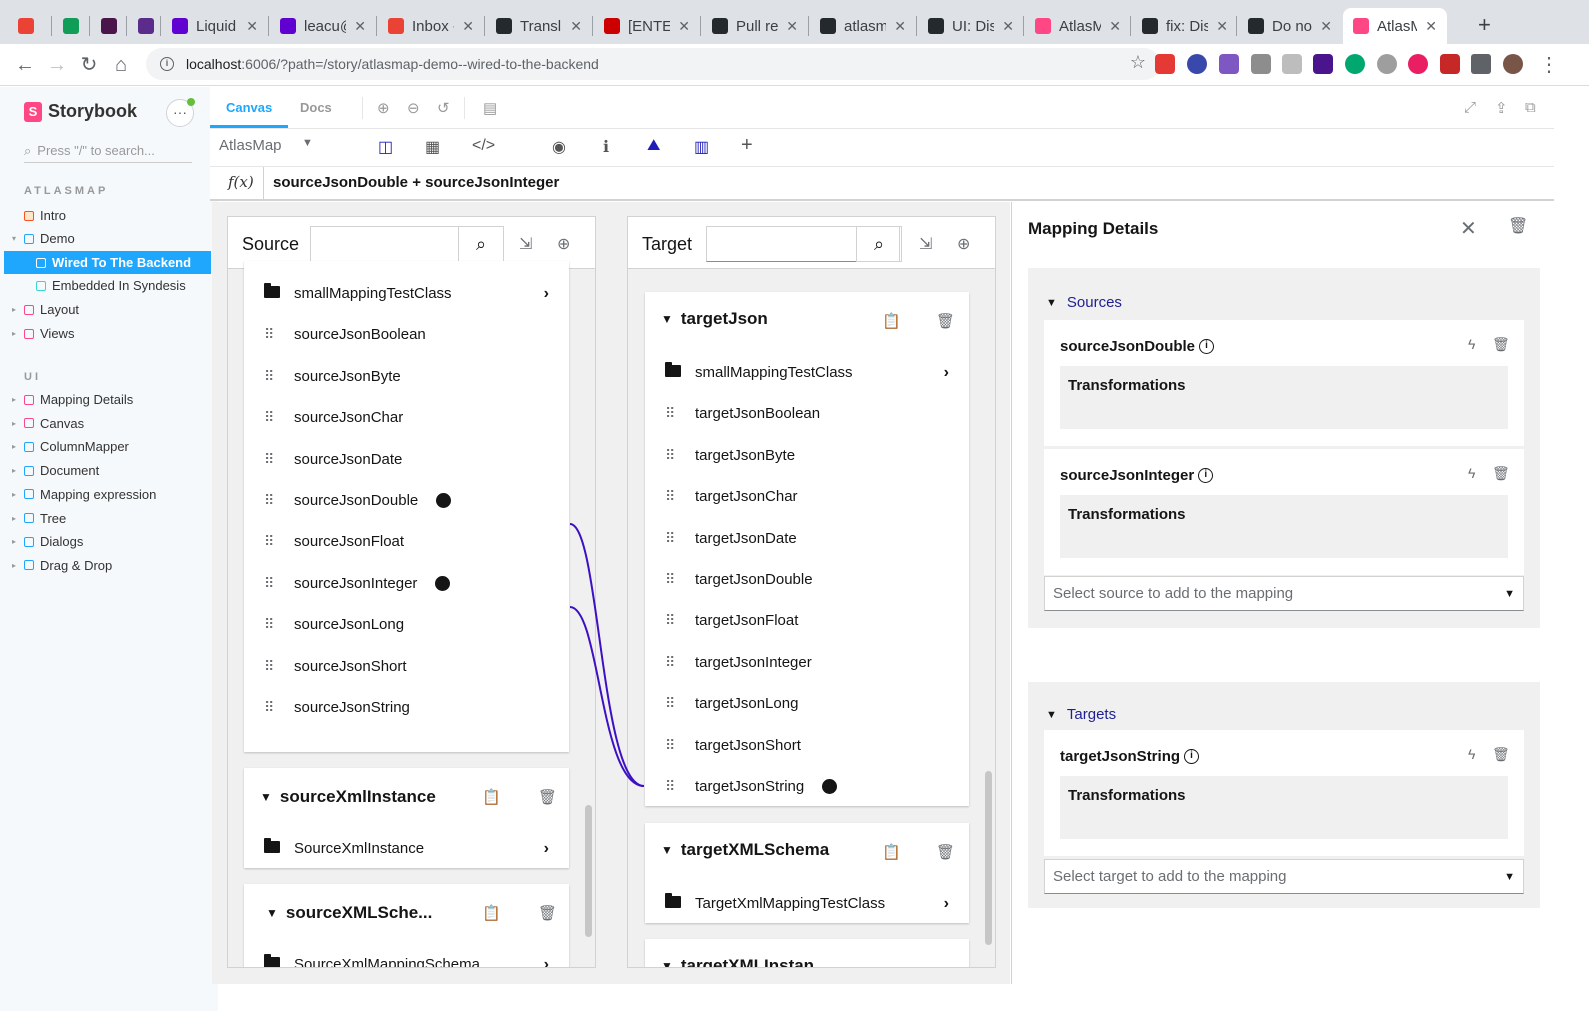  What do you see at coordinates (107, 333) in the screenshot?
I see `sidebar-item: ▸ Views` at bounding box center [107, 333].